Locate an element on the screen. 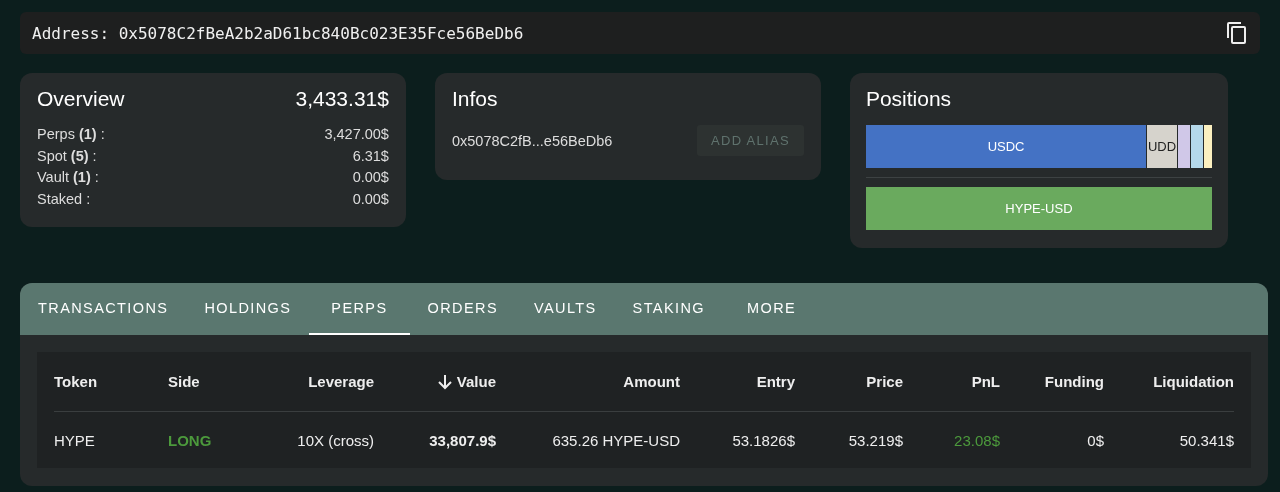 This screenshot has width=1280, height=492. row-label: Spot (5) : is located at coordinates (67, 156).